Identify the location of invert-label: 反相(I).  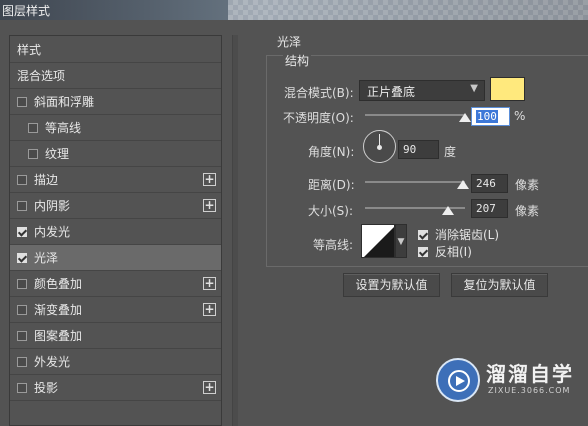
(453, 252).